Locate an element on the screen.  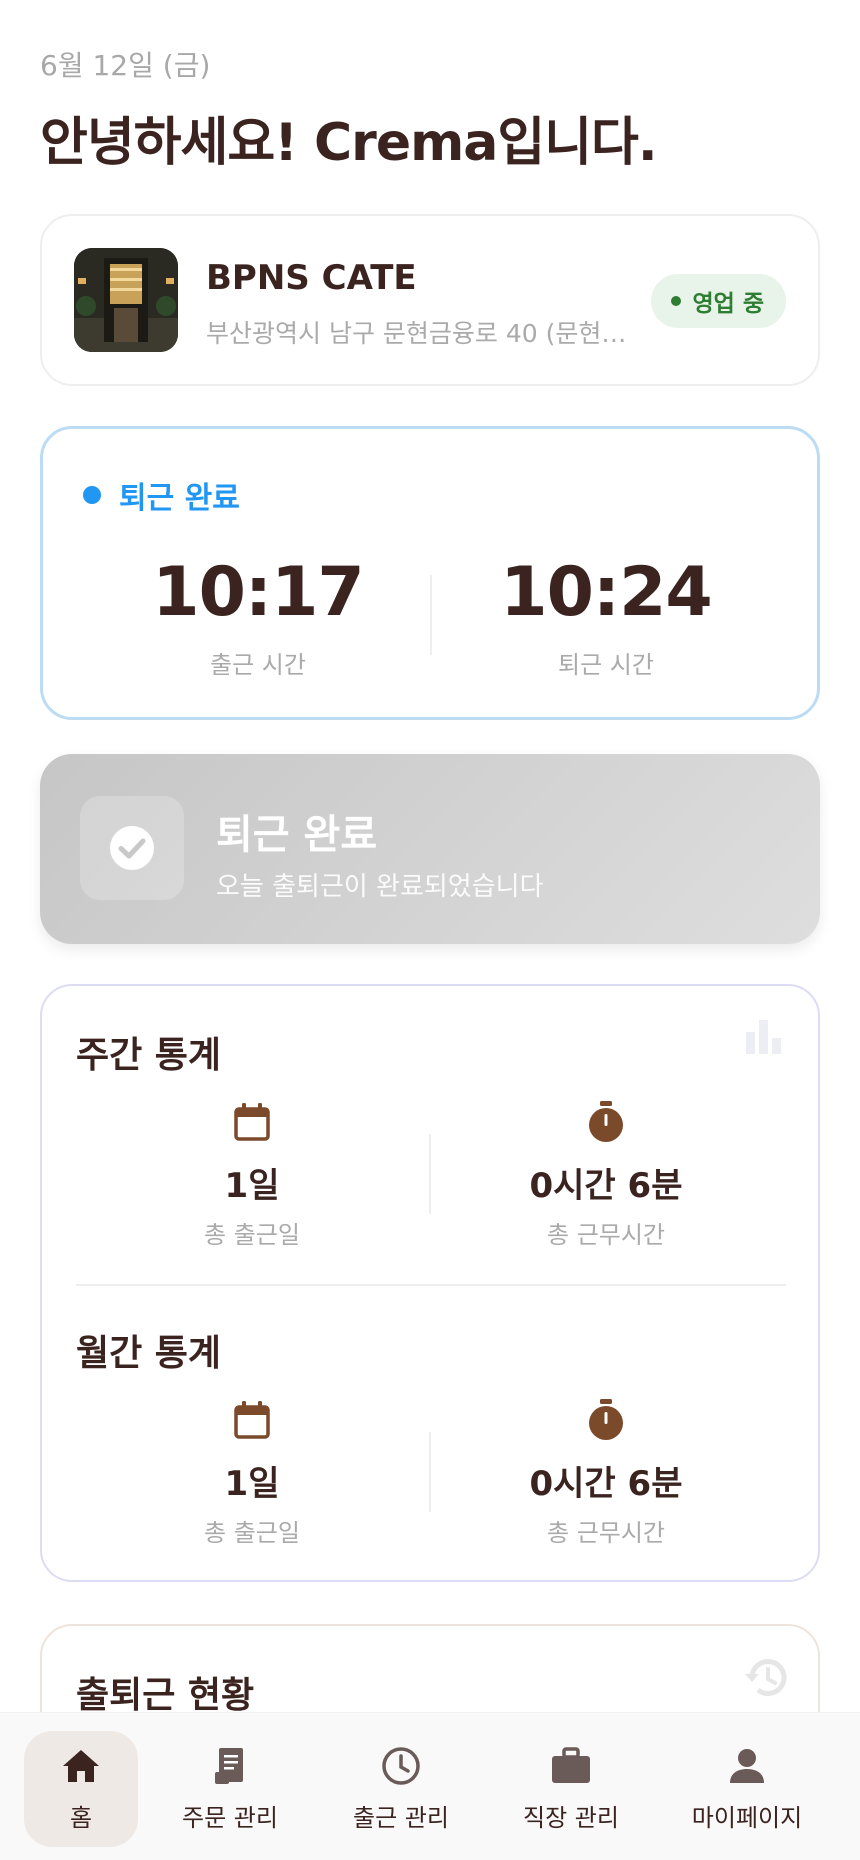
clock-in-column: 10:17 출근 시간 is located at coordinates (258, 619).